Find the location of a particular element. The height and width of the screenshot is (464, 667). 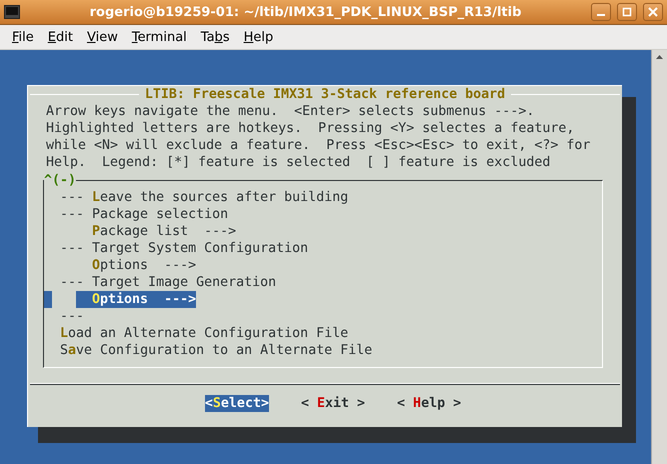

menu-entry: Load an Alternate Configuration File is located at coordinates (204, 333).